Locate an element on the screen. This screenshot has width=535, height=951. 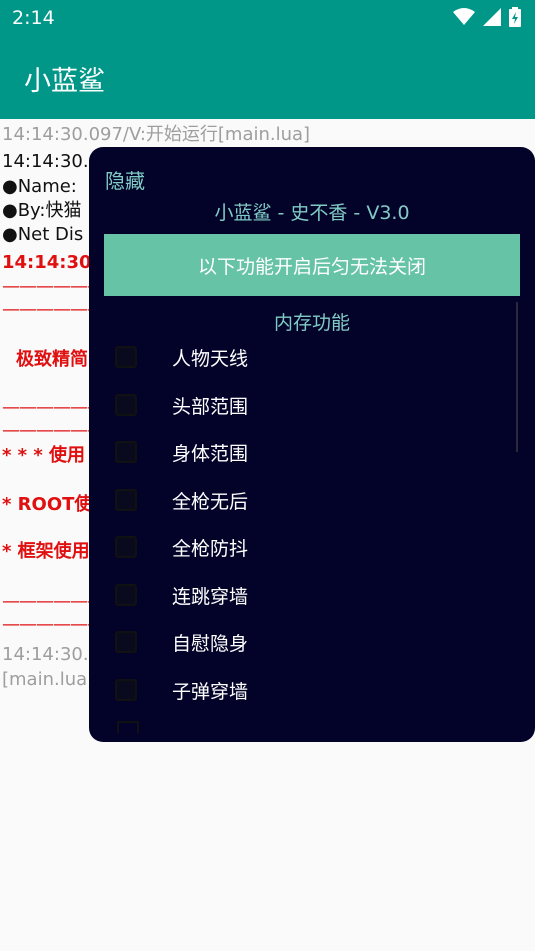
status-icons is located at coordinates (487, 17).